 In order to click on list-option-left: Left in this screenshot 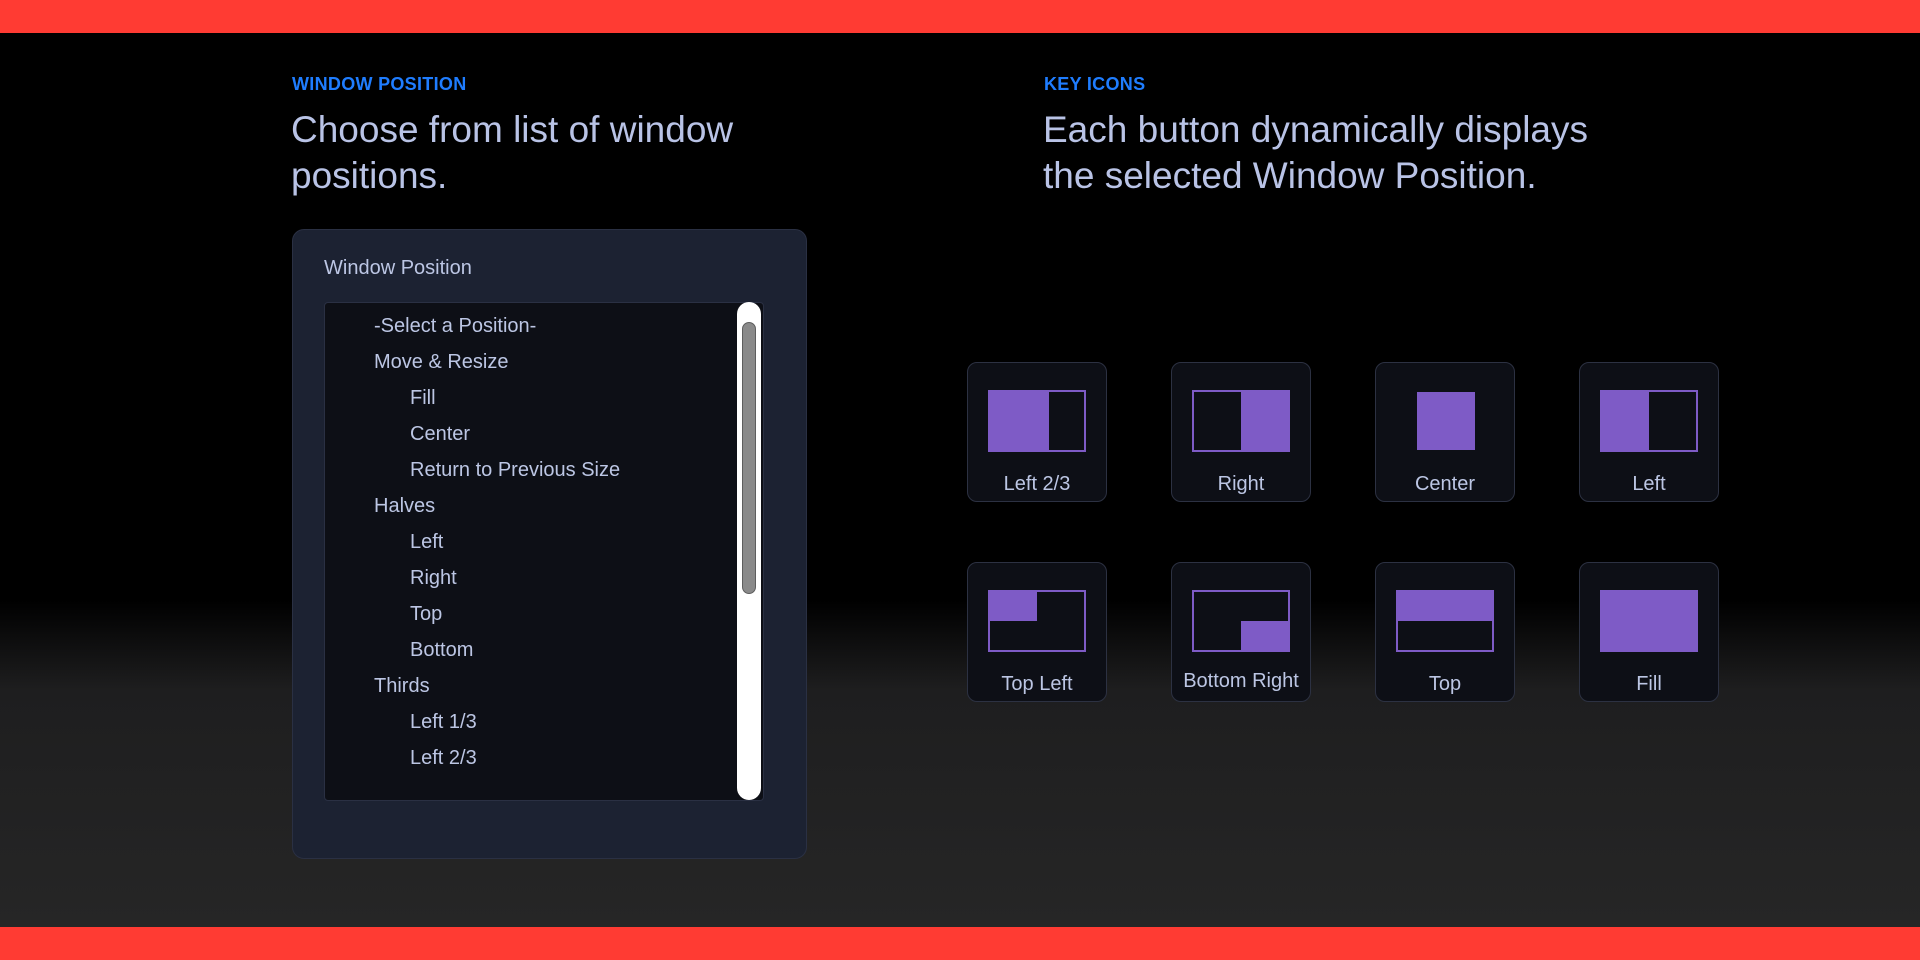, I will do `click(426, 542)`.